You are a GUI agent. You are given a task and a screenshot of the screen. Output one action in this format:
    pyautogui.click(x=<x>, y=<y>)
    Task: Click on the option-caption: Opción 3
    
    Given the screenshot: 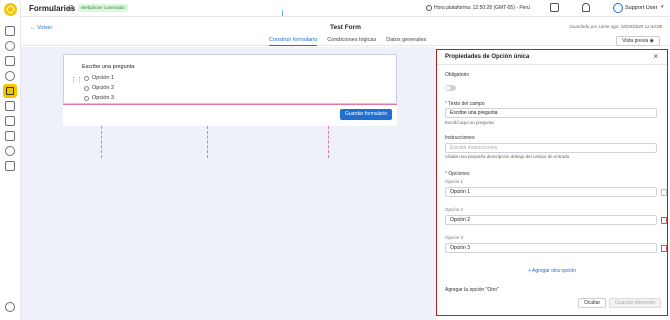 What is the action you would take?
    pyautogui.click(x=454, y=237)
    